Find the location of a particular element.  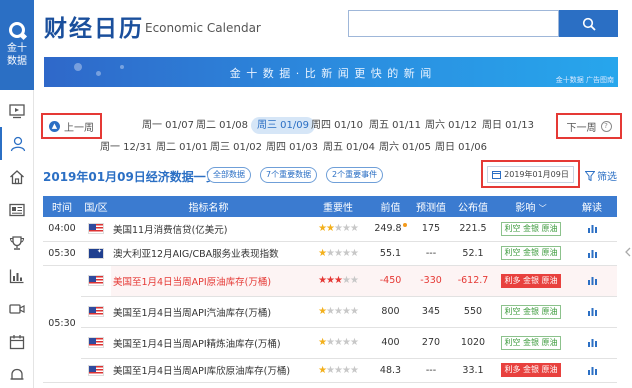

day-tab: 周五 01/04 is located at coordinates (349, 147).